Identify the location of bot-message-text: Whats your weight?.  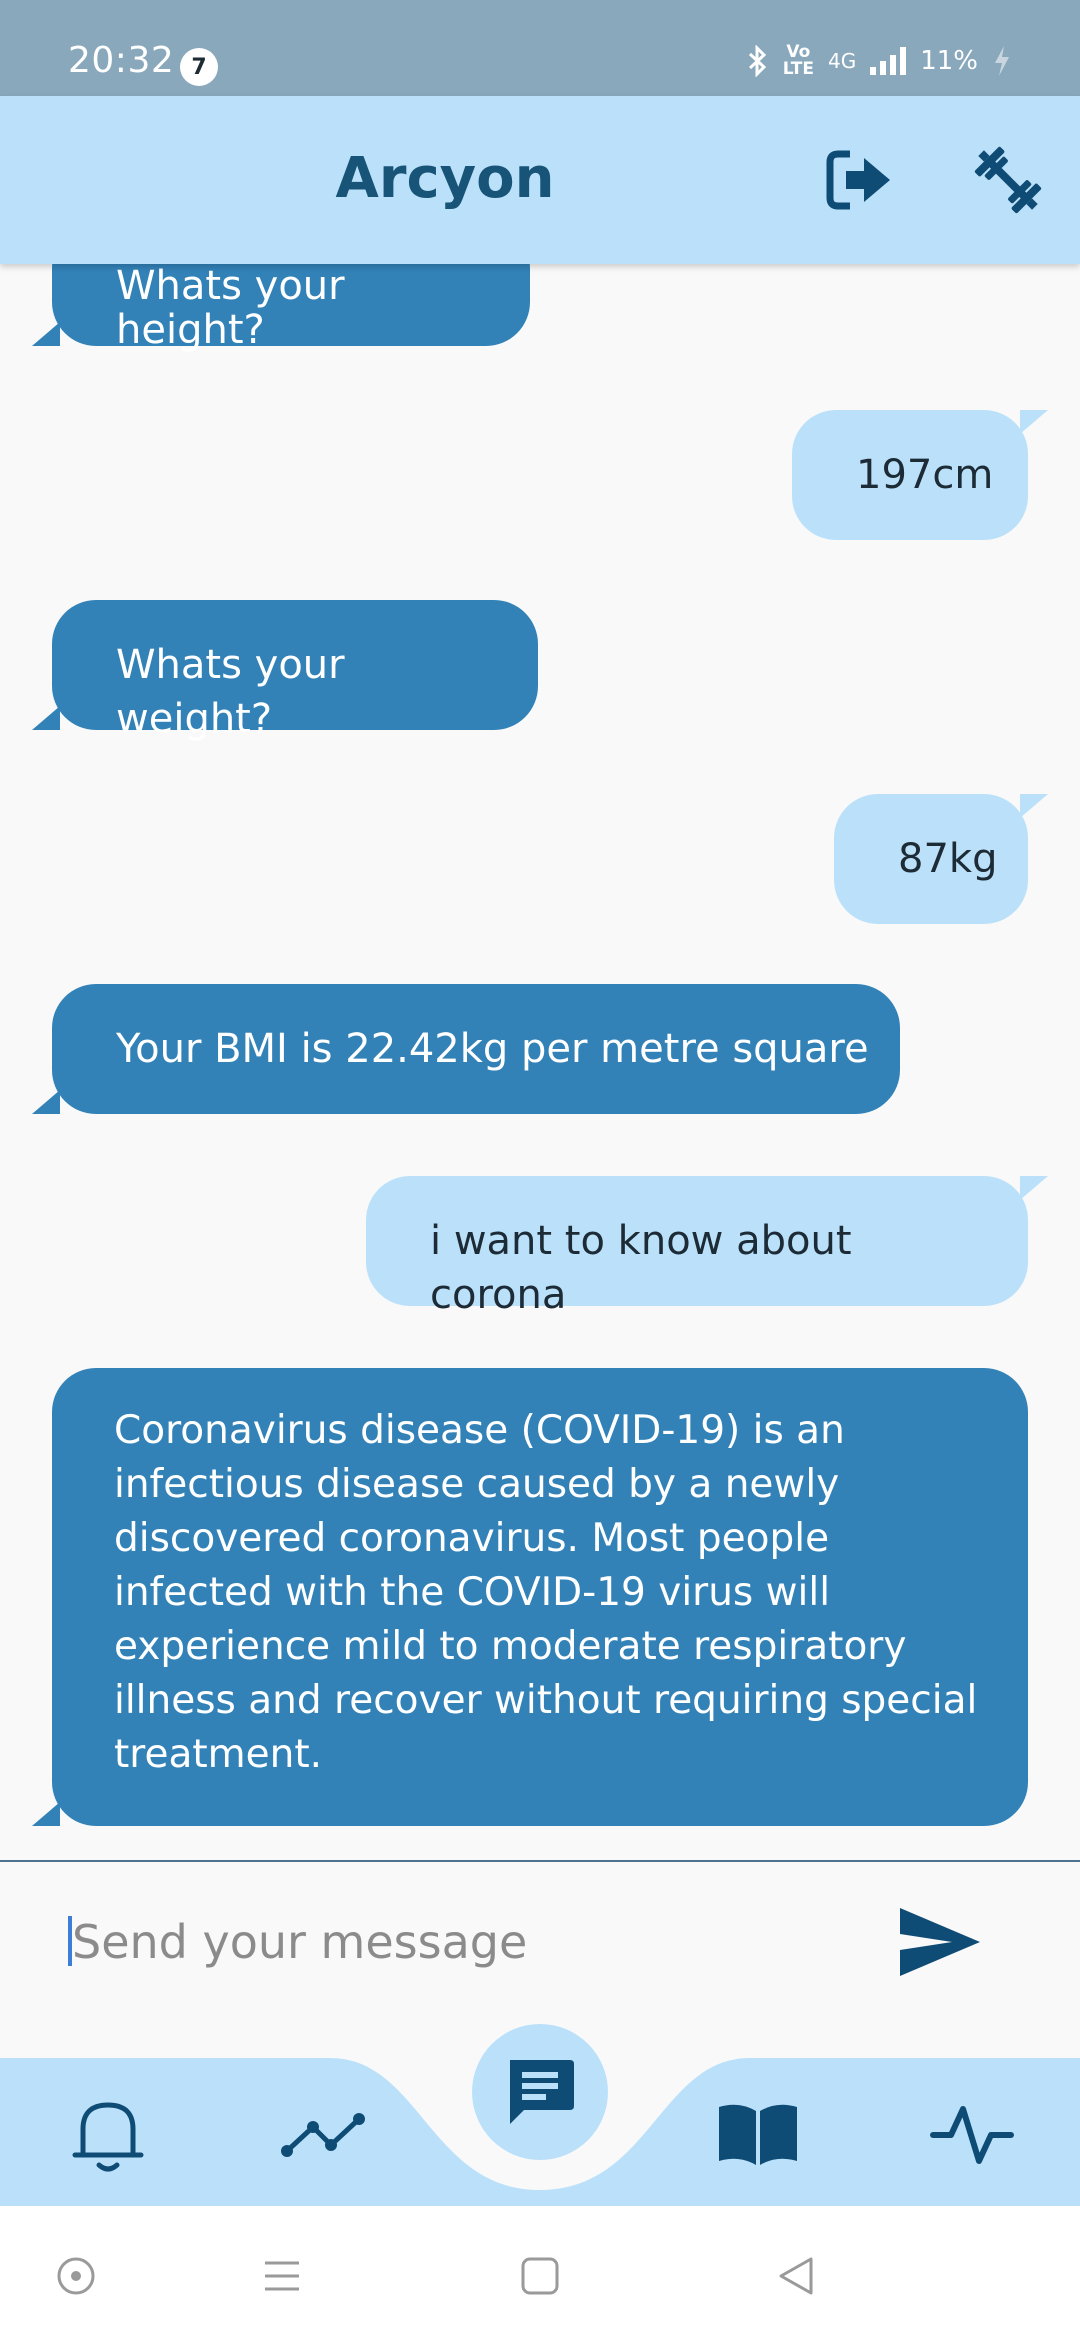
(230, 692).